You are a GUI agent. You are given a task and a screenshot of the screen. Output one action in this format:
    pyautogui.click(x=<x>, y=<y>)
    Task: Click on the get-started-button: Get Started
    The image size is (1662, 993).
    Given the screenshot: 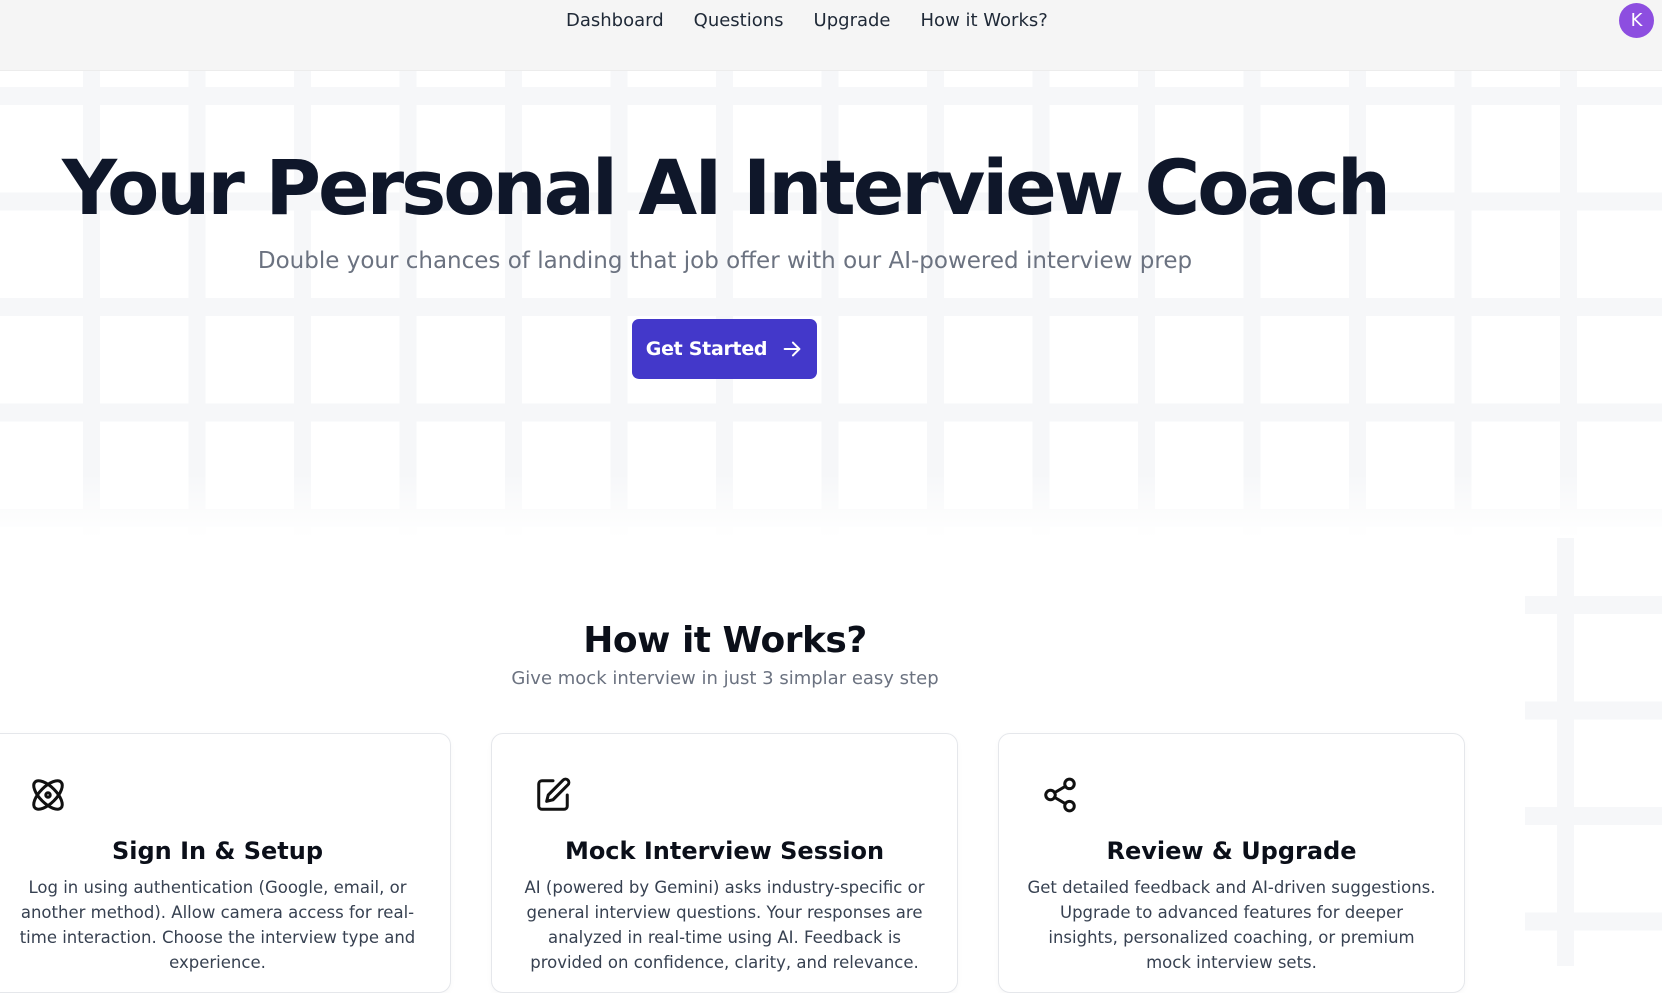 What is the action you would take?
    pyautogui.click(x=724, y=349)
    